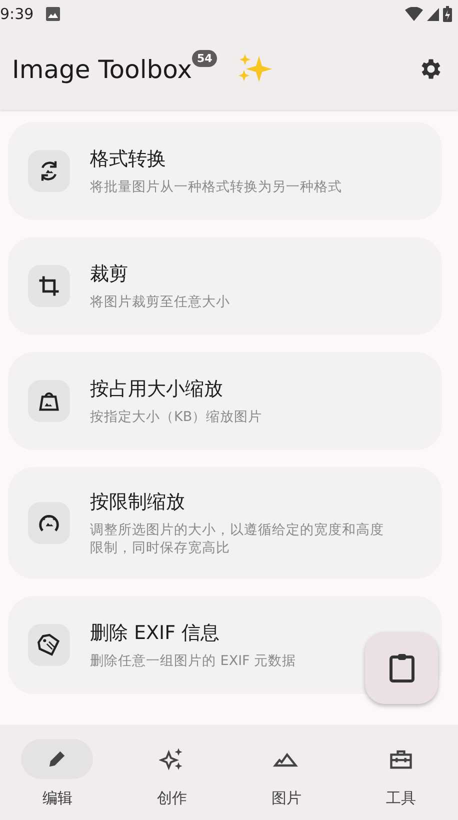 The image size is (458, 820). What do you see at coordinates (225, 286) in the screenshot?
I see `tool-card: 裁剪 将图片裁剪至任意大小` at bounding box center [225, 286].